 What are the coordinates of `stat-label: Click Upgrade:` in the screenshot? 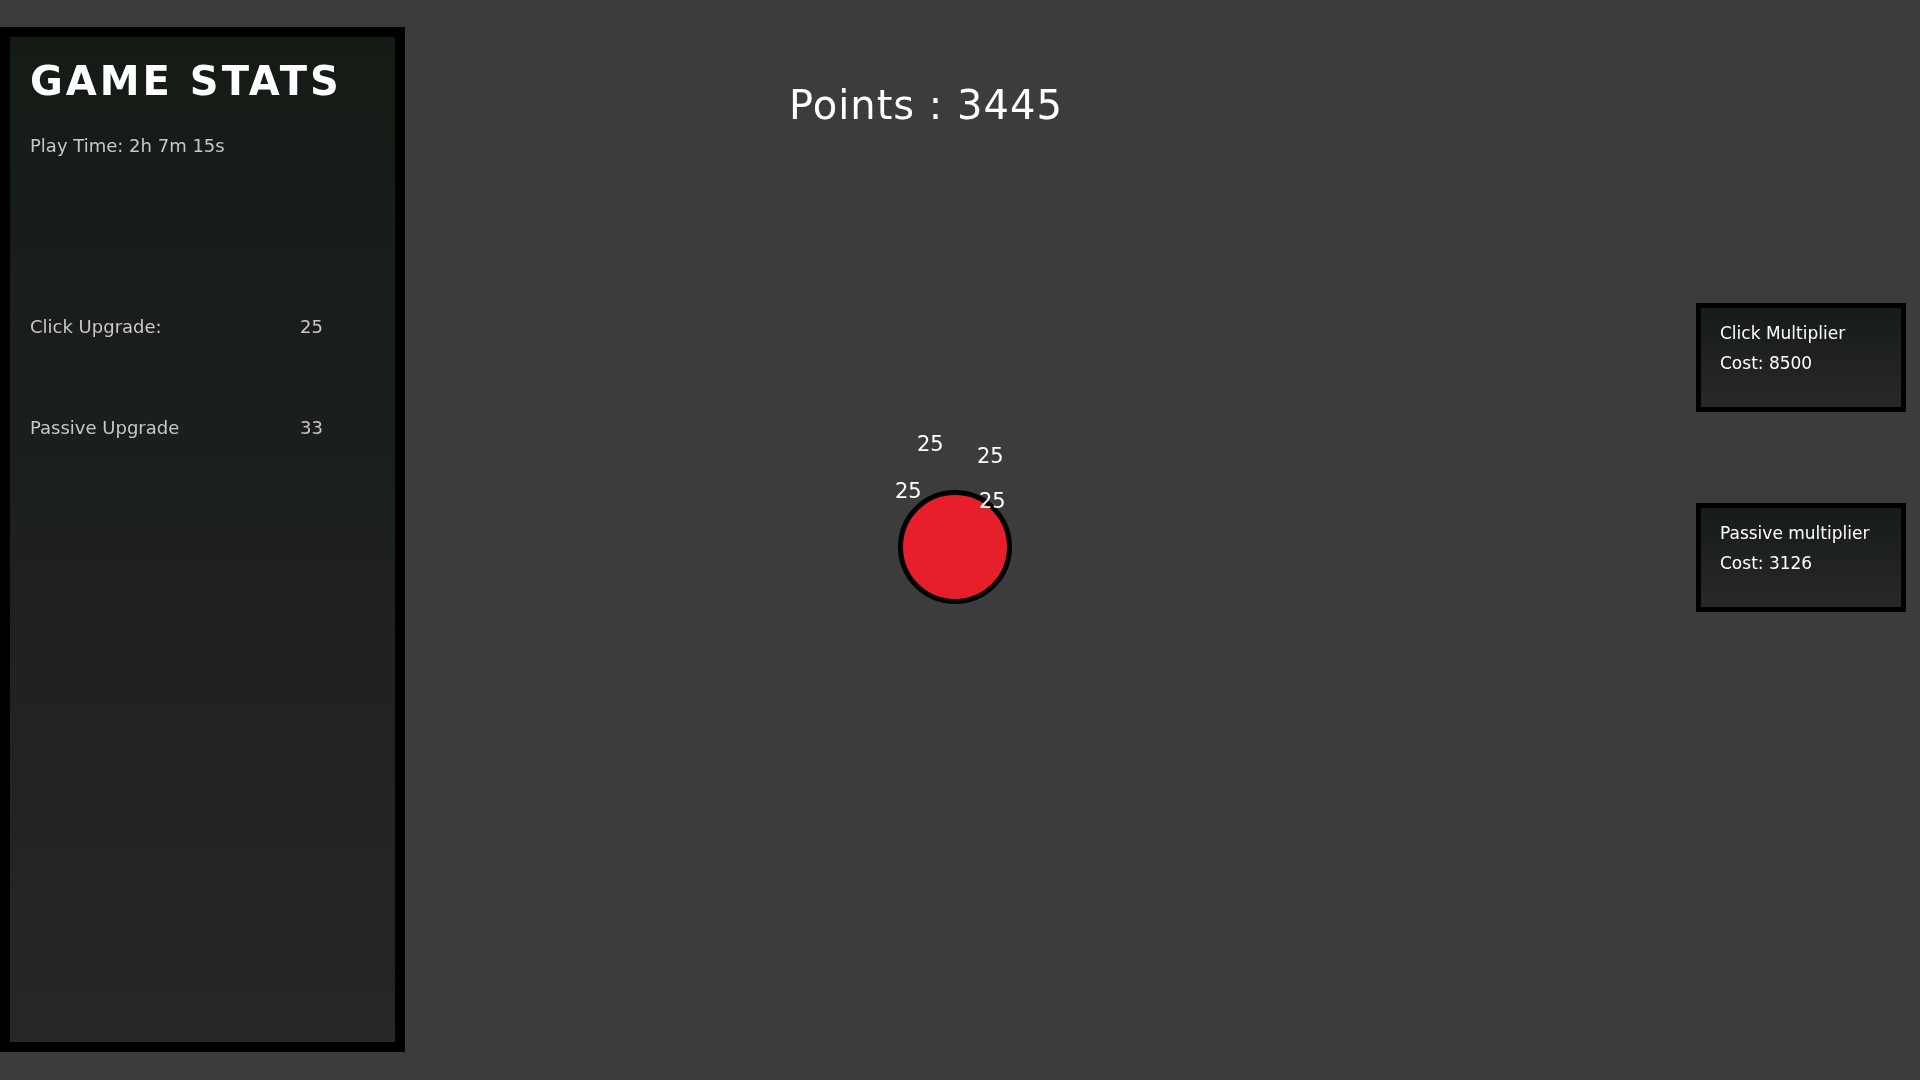 It's located at (96, 326).